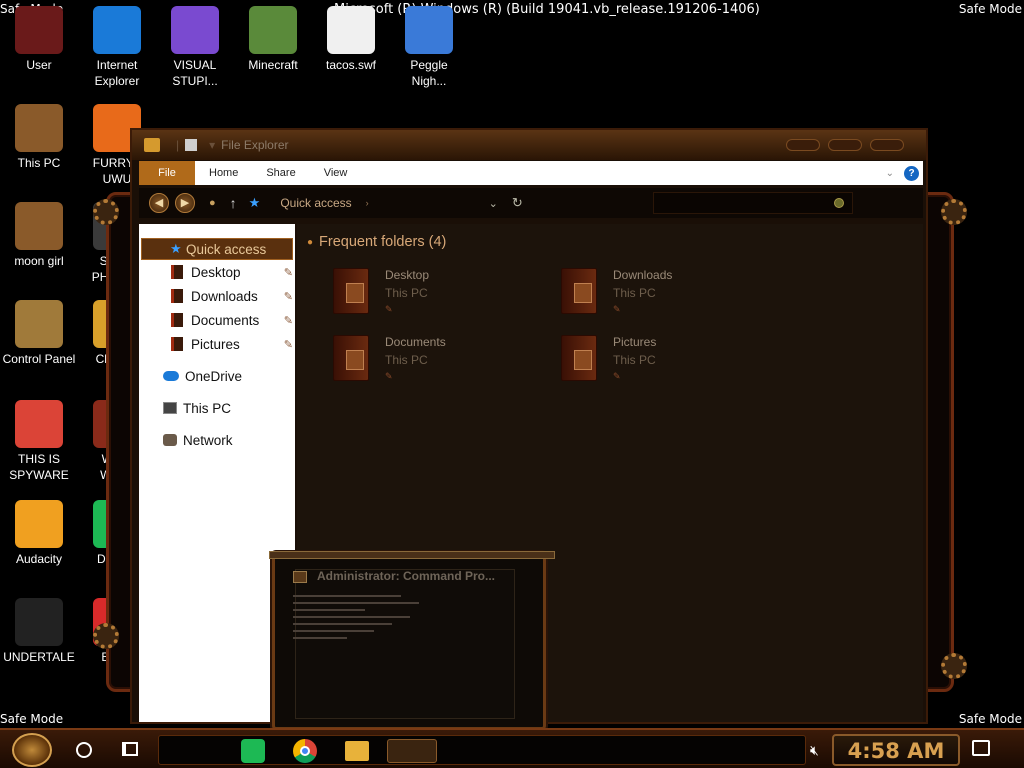 The image size is (1024, 768). Describe the element at coordinates (305, 751) in the screenshot. I see `chrome-icon` at that location.